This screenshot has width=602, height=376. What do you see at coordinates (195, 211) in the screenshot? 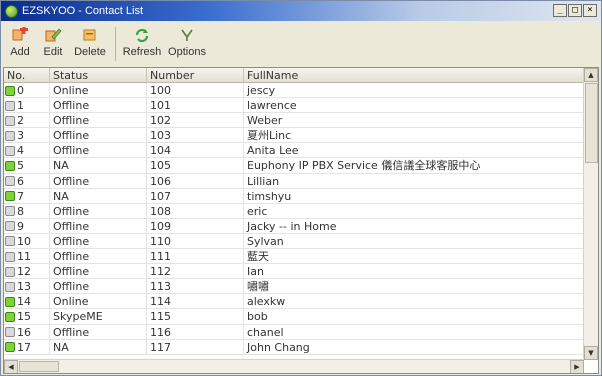
I see `row-number: 108` at bounding box center [195, 211].